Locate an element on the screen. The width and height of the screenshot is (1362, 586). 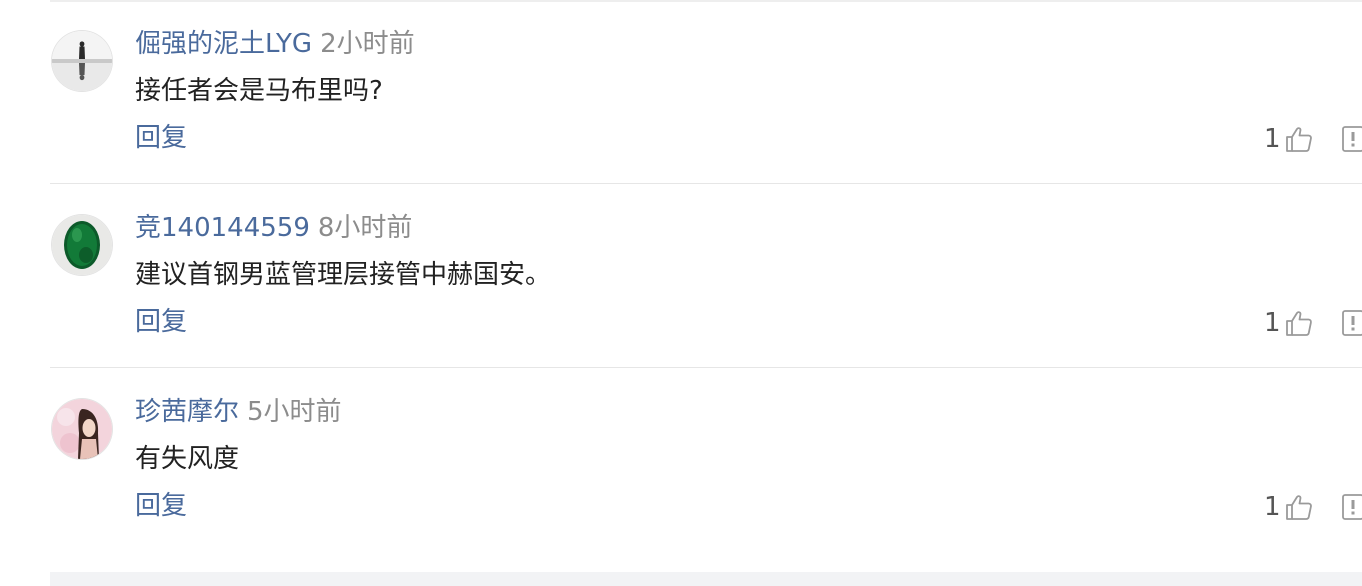
section-separator is located at coordinates (706, 579).